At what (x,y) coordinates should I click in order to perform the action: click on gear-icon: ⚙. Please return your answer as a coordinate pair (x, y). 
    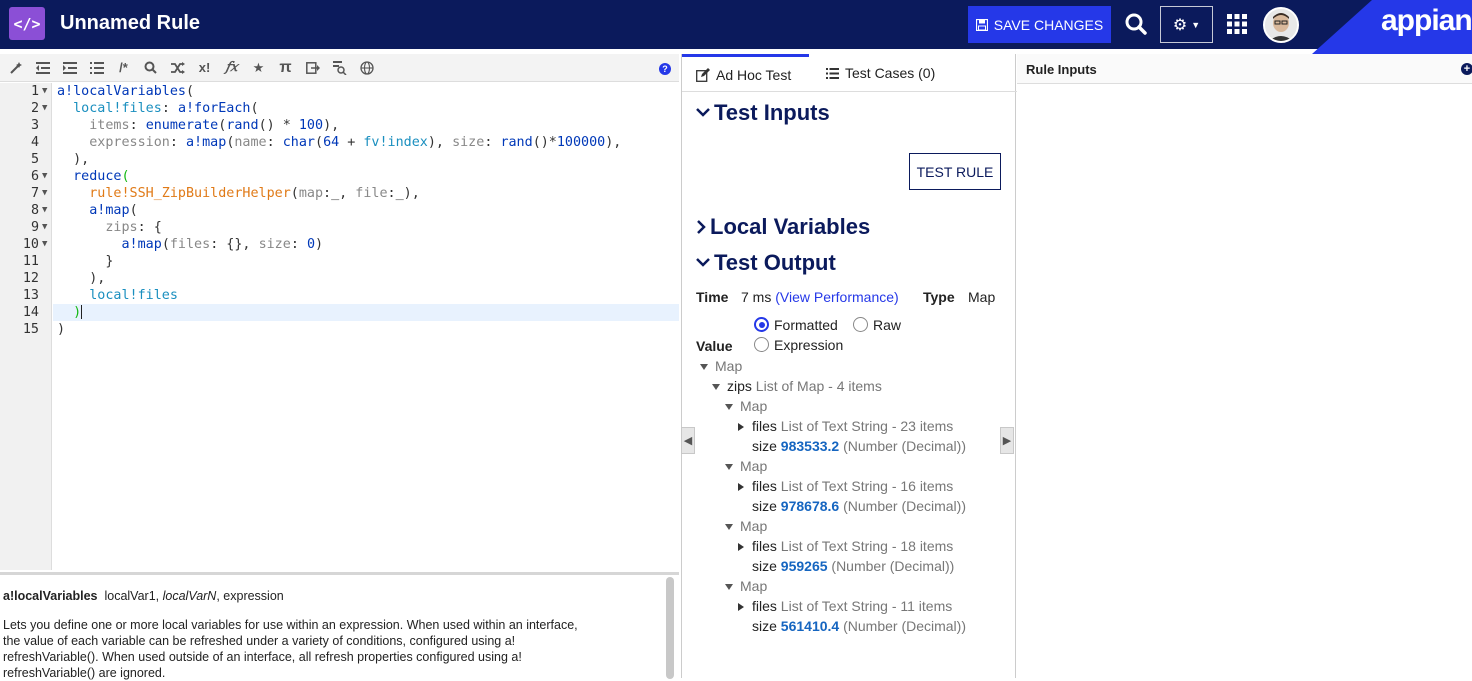
    Looking at the image, I should click on (1180, 25).